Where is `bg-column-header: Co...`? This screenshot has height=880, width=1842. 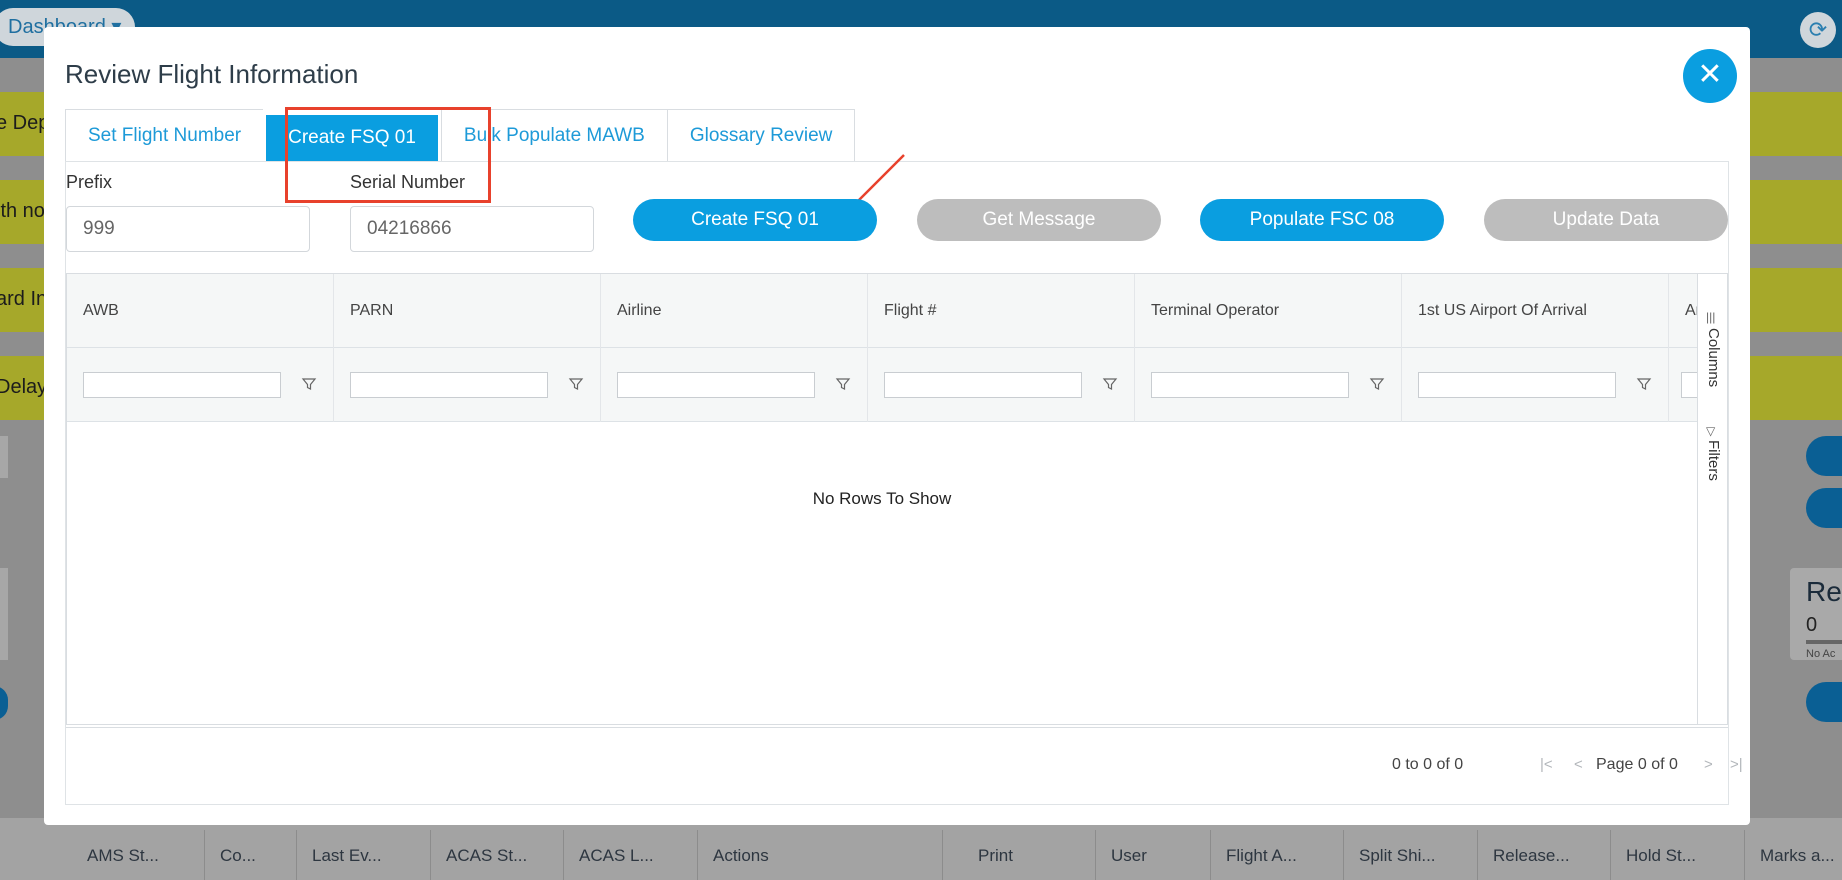 bg-column-header: Co... is located at coordinates (238, 855).